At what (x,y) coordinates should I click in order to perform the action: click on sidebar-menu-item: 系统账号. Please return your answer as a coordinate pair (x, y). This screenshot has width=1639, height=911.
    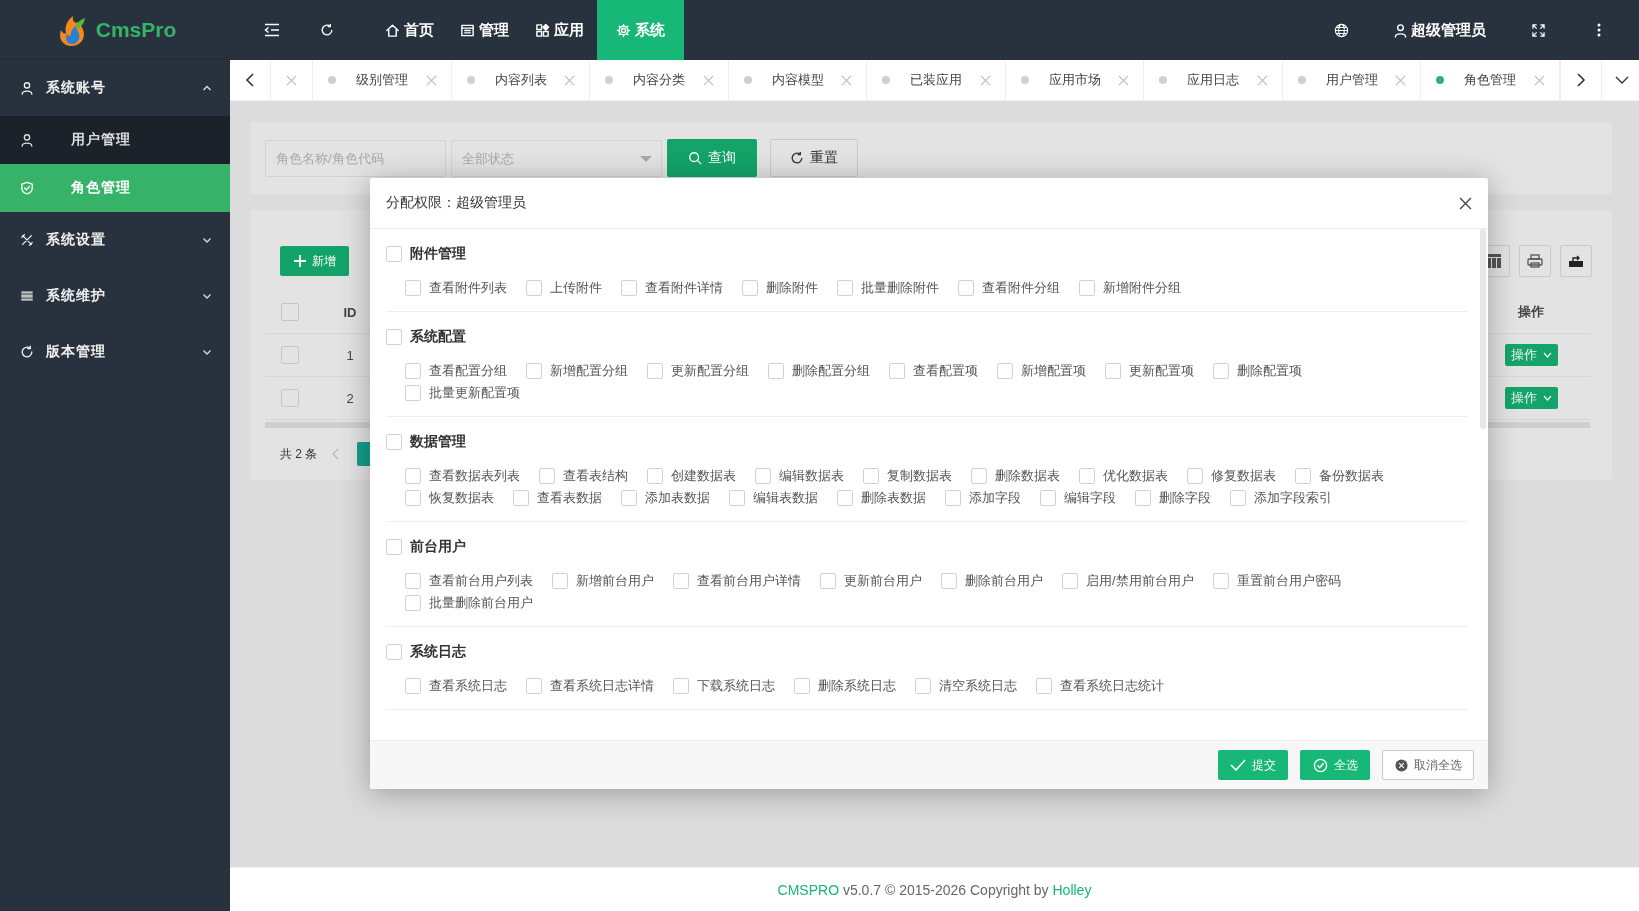
    Looking at the image, I should click on (115, 88).